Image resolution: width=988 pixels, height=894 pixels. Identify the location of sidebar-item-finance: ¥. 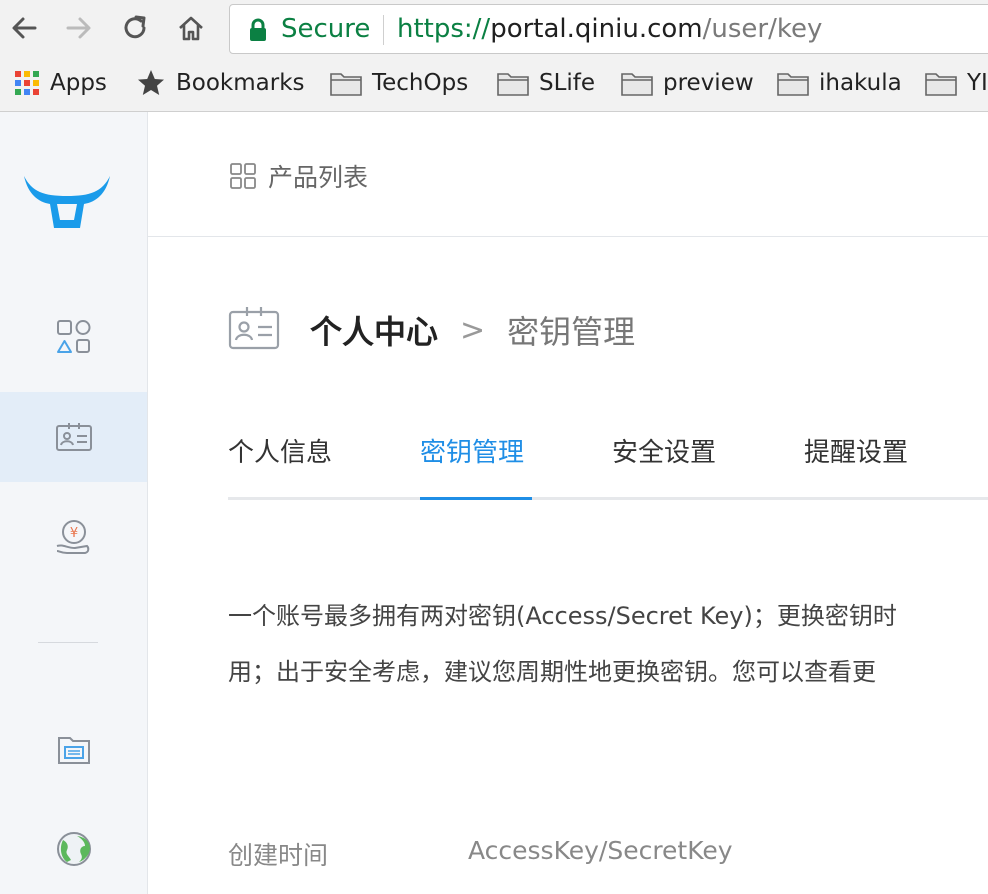
(73, 537).